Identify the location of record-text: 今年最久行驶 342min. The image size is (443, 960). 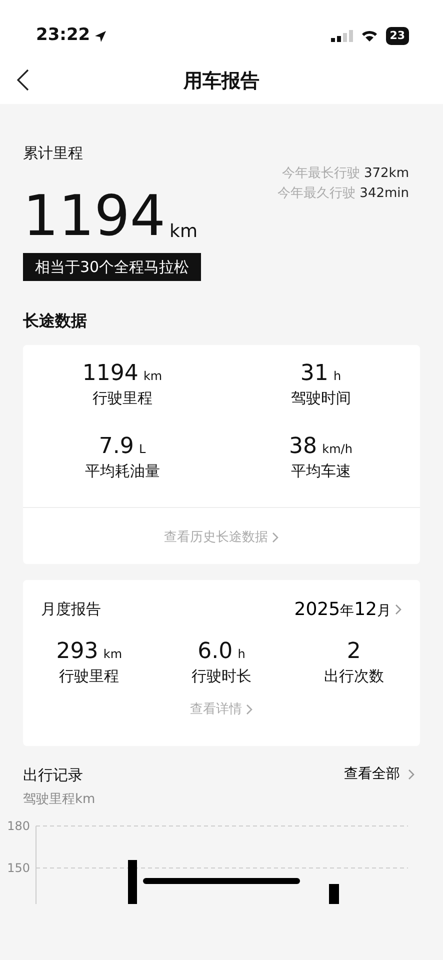
(343, 193).